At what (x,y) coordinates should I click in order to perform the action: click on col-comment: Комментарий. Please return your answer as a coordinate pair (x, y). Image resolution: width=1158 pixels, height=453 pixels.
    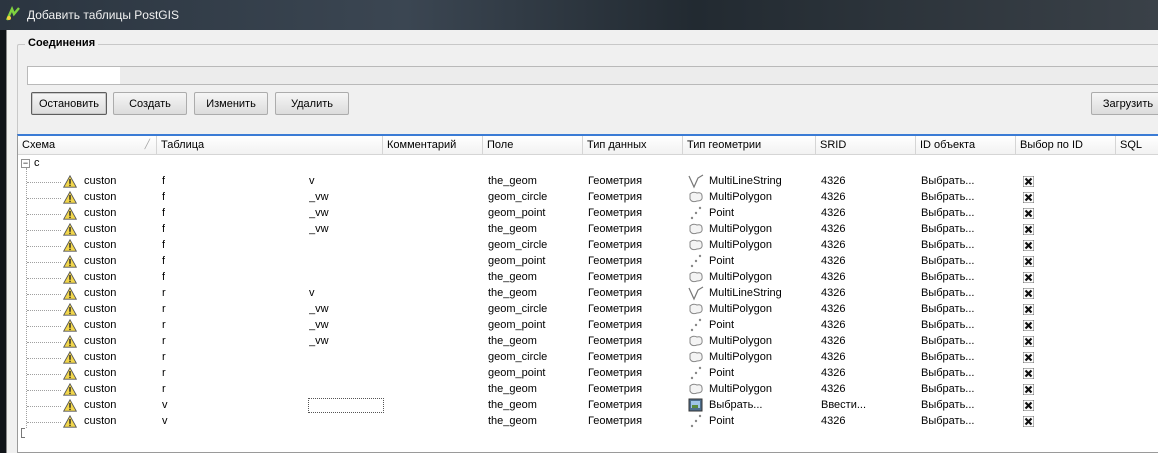
    Looking at the image, I should click on (433, 145).